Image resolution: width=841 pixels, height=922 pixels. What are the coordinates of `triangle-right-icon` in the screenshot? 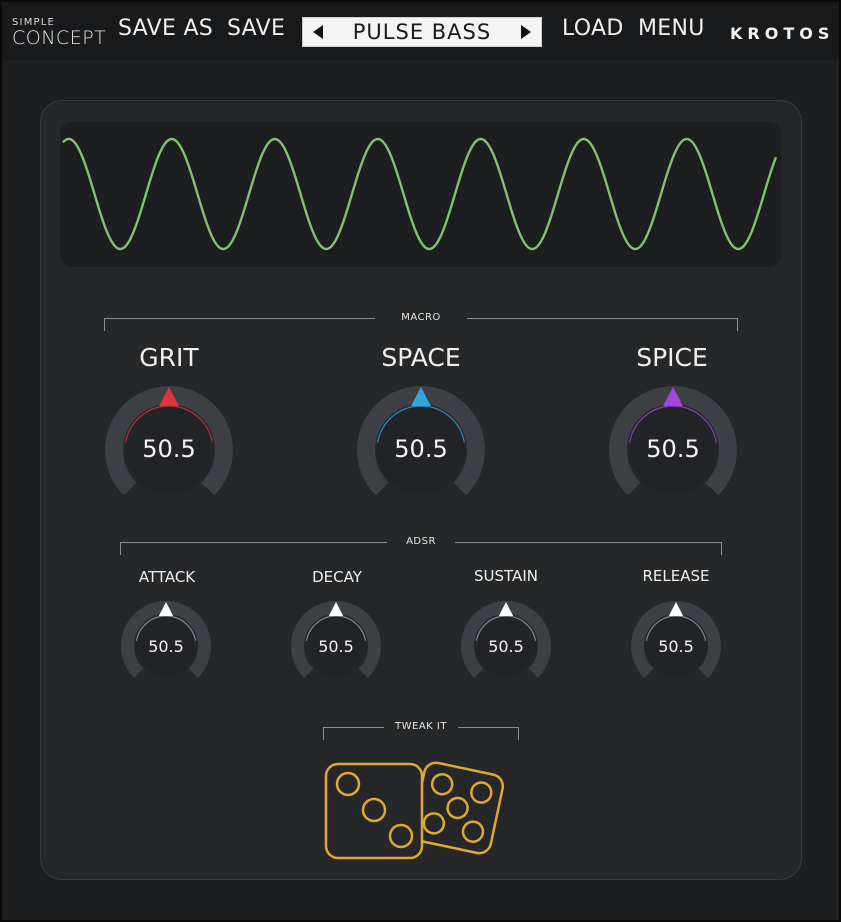 It's located at (526, 32).